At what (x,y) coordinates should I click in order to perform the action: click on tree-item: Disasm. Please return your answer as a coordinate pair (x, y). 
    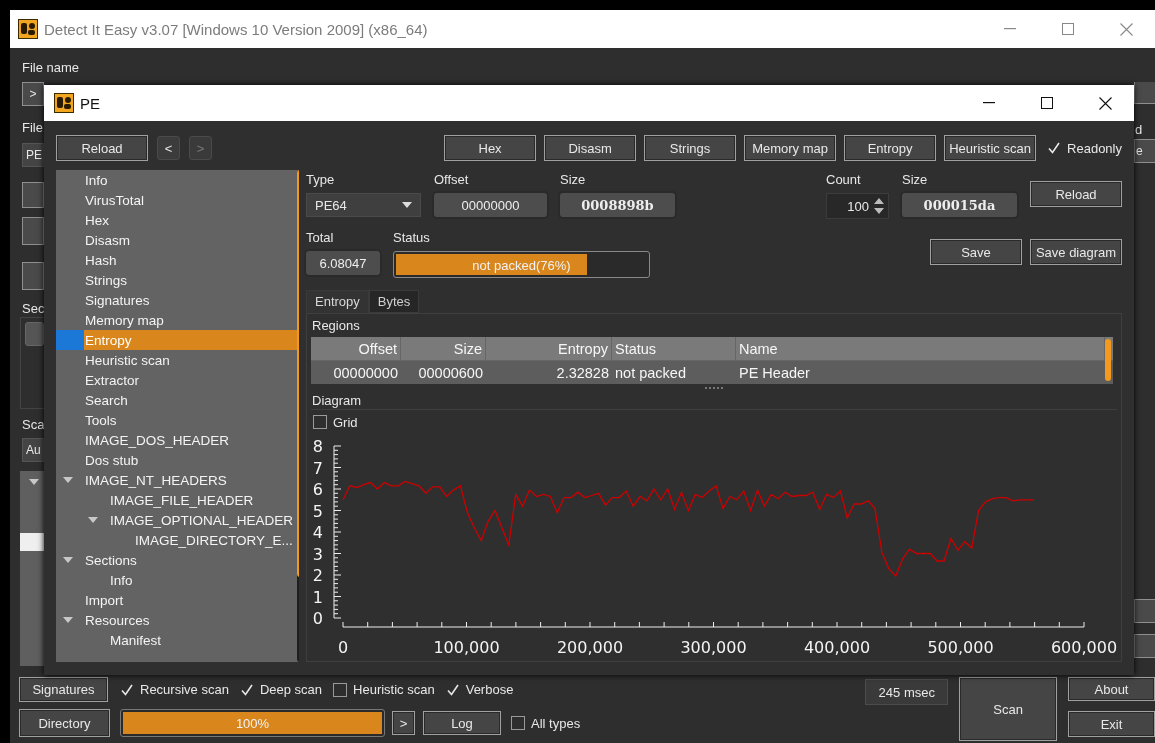
    Looking at the image, I should click on (176, 240).